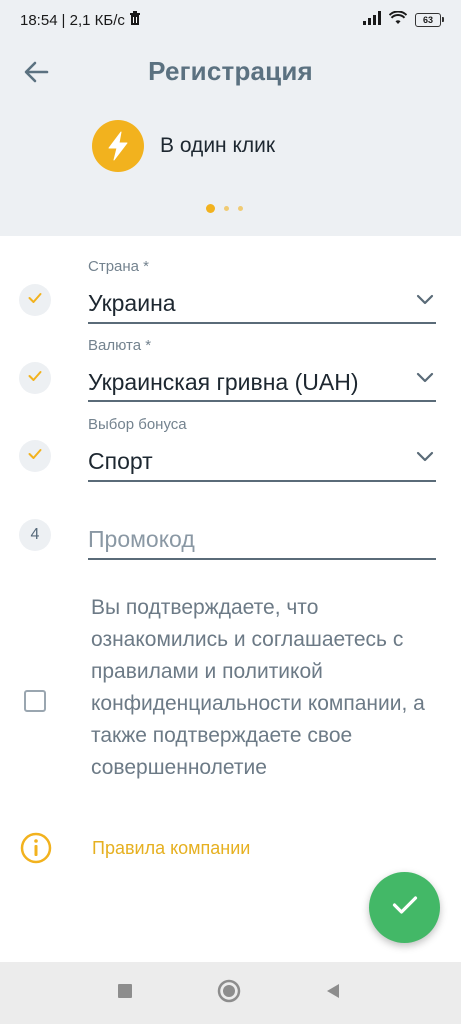 The image size is (461, 1024). I want to click on status-network-speed: | 2,1 КБ/с, so click(93, 20).